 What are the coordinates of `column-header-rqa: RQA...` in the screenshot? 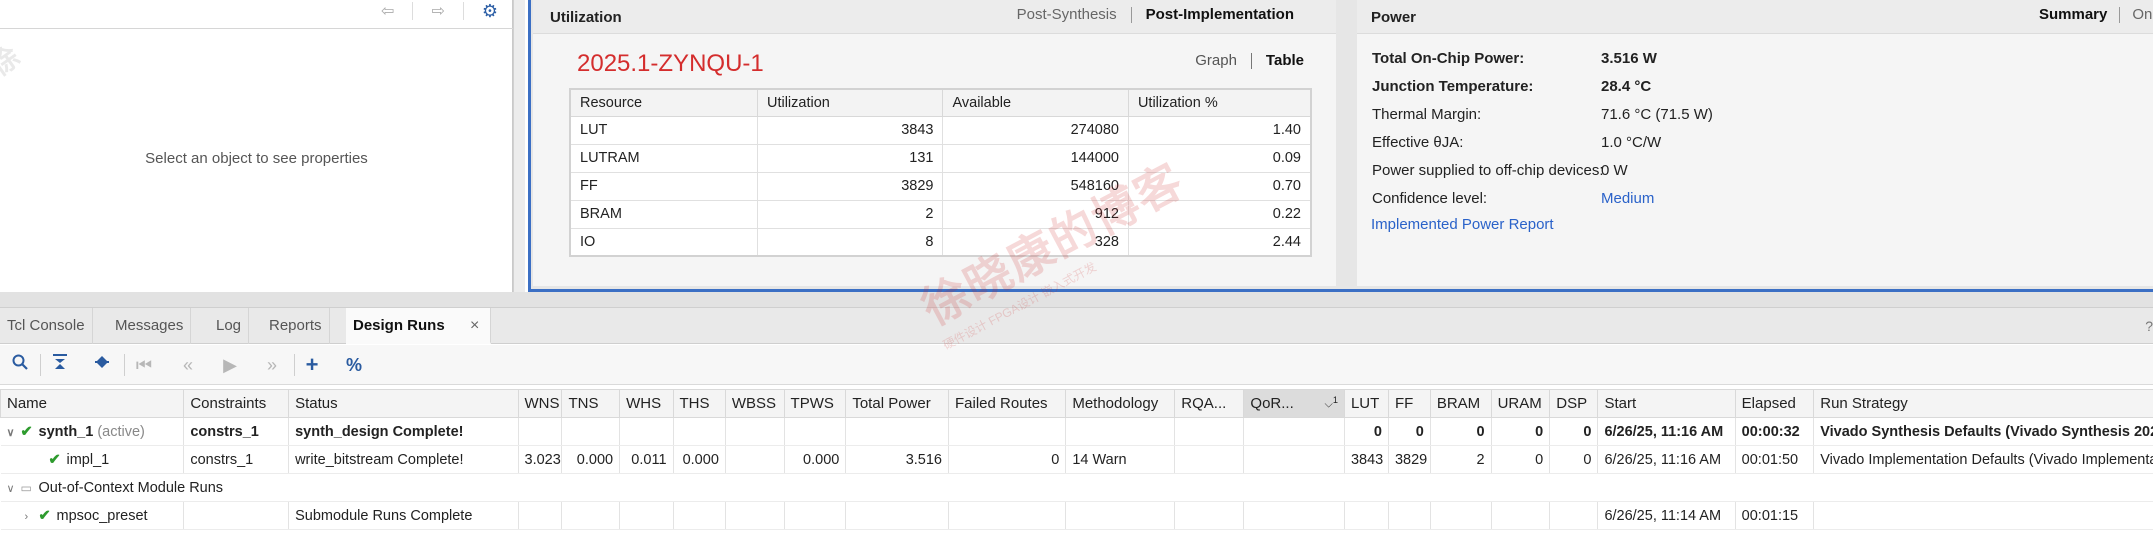 It's located at (1209, 403).